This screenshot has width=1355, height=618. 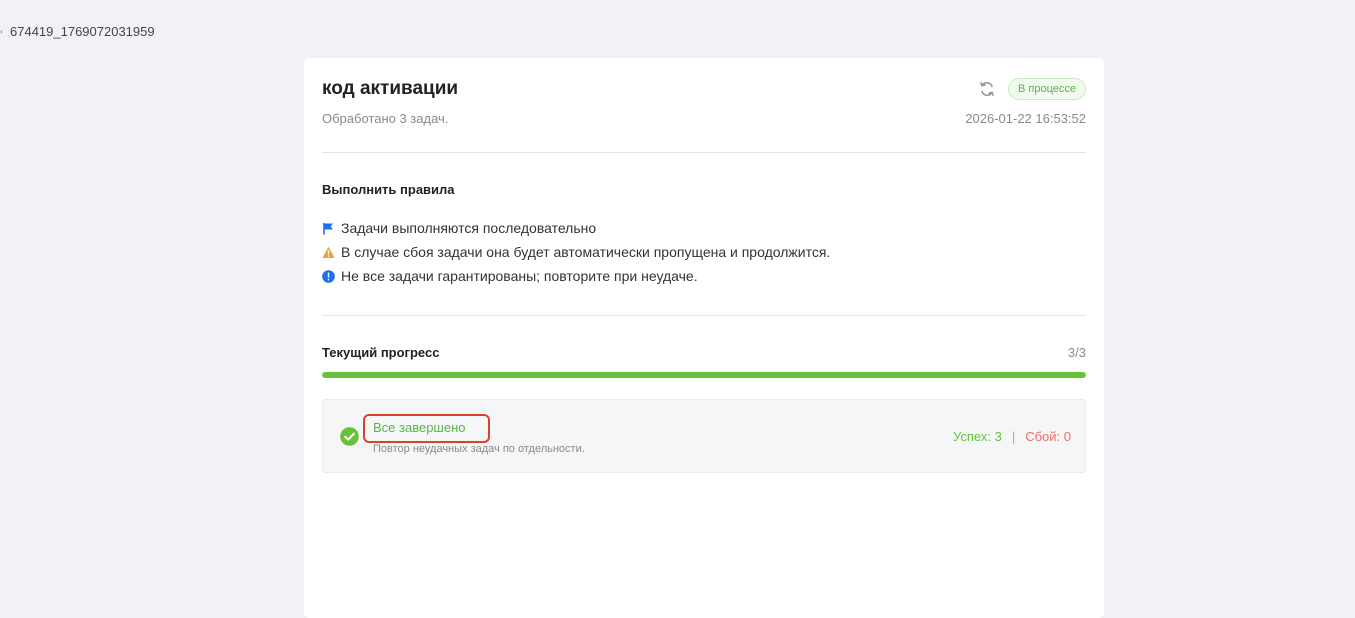 I want to click on result-title: Все завершено, so click(x=419, y=427).